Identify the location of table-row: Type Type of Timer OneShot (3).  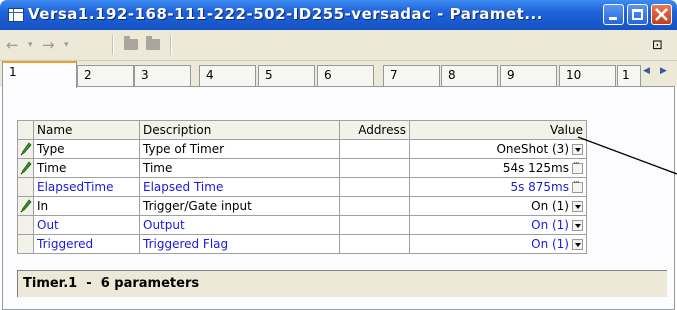
(302, 149).